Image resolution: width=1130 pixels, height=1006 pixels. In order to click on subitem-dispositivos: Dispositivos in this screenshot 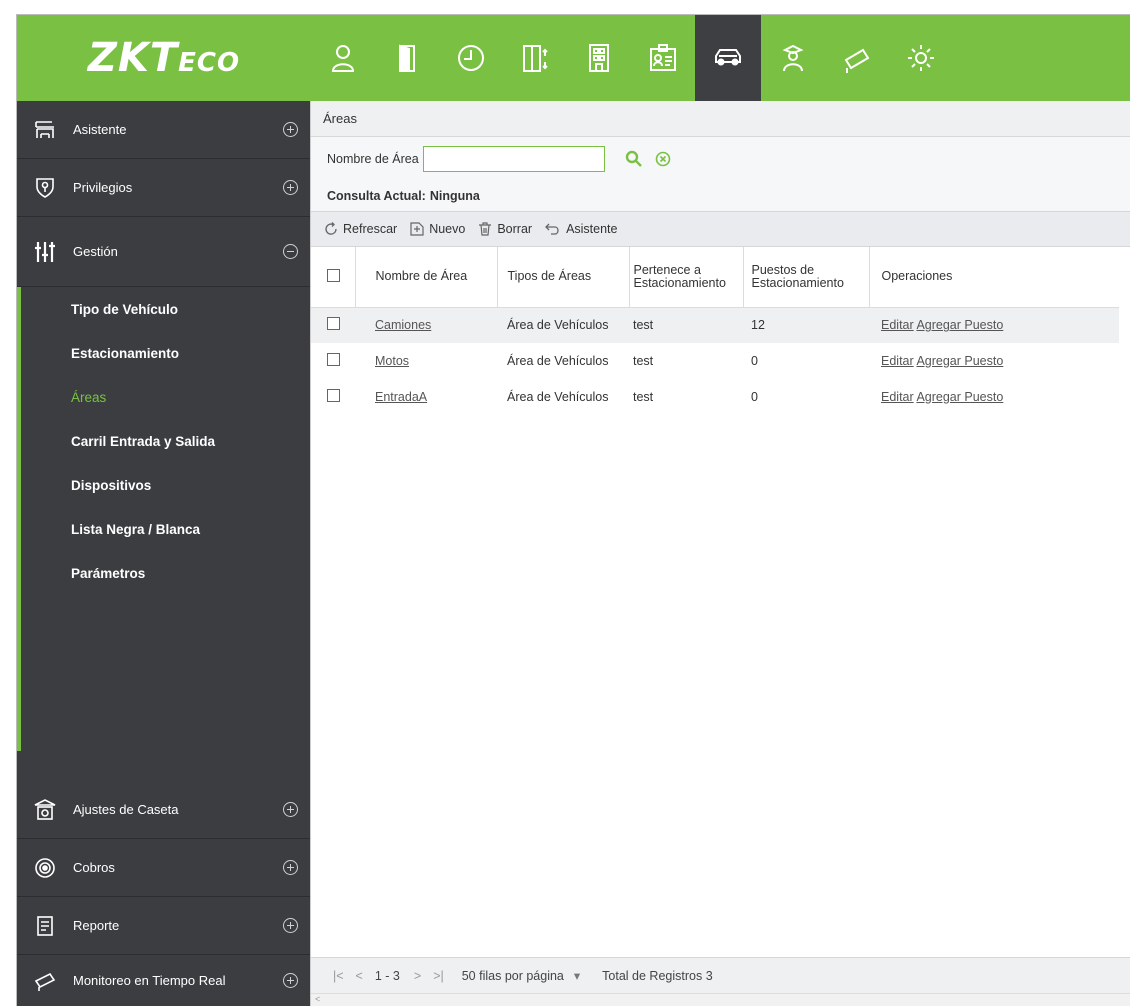, I will do `click(165, 485)`.